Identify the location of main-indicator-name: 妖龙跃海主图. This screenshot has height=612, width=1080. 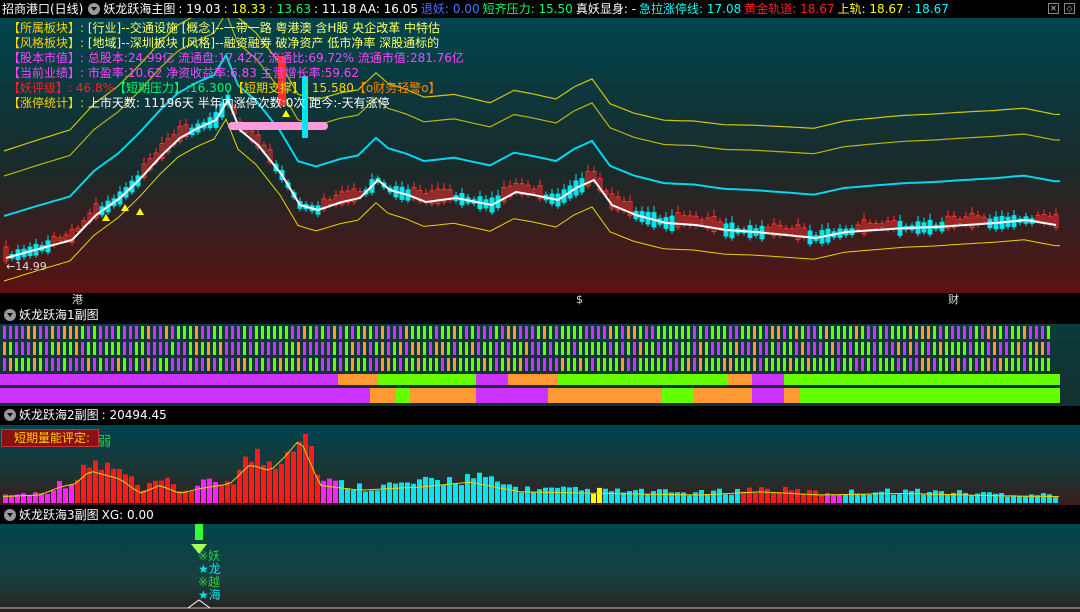
(139, 9).